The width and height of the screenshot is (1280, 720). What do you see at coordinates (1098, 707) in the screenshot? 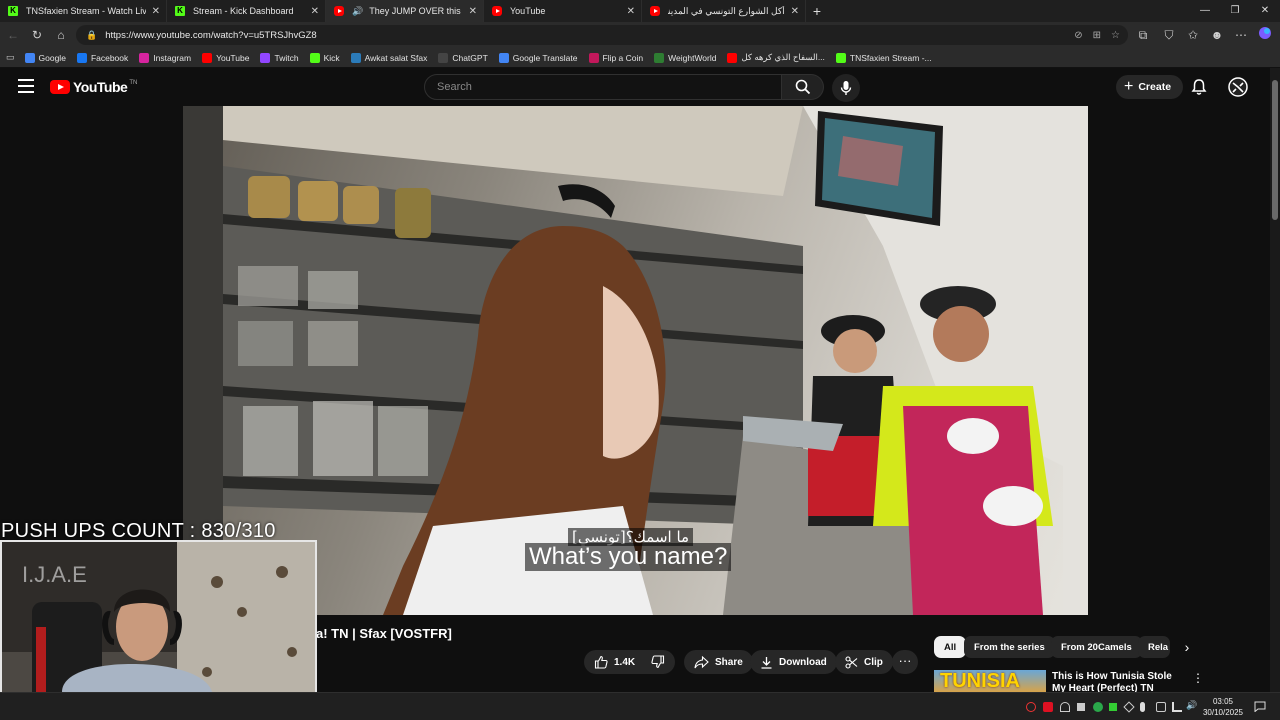
I see `tray-game-icon` at bounding box center [1098, 707].